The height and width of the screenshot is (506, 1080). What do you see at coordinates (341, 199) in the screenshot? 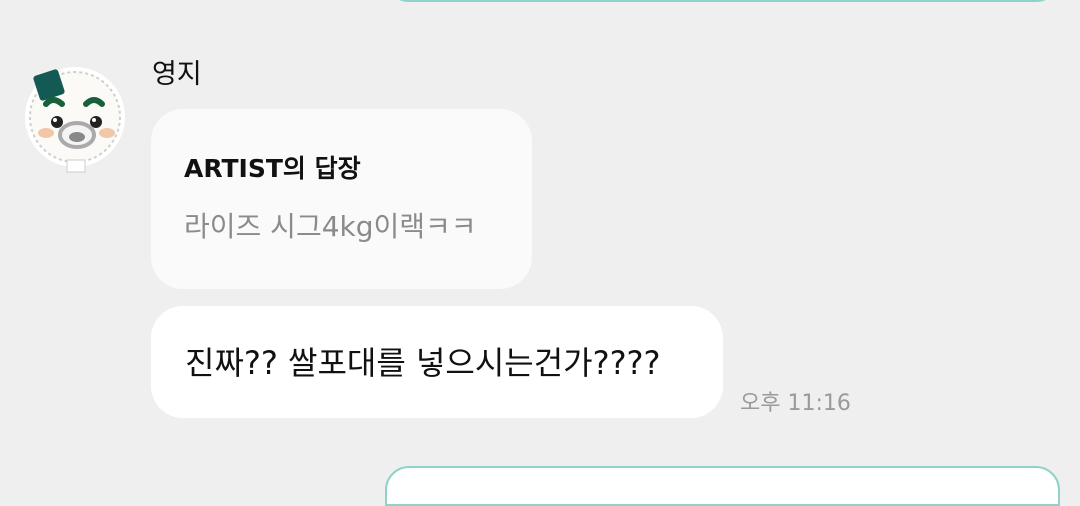
I see `reply-message-bubble: ARTIST의 답장 라이즈 시그4kg이랙ㅋㅋ` at bounding box center [341, 199].